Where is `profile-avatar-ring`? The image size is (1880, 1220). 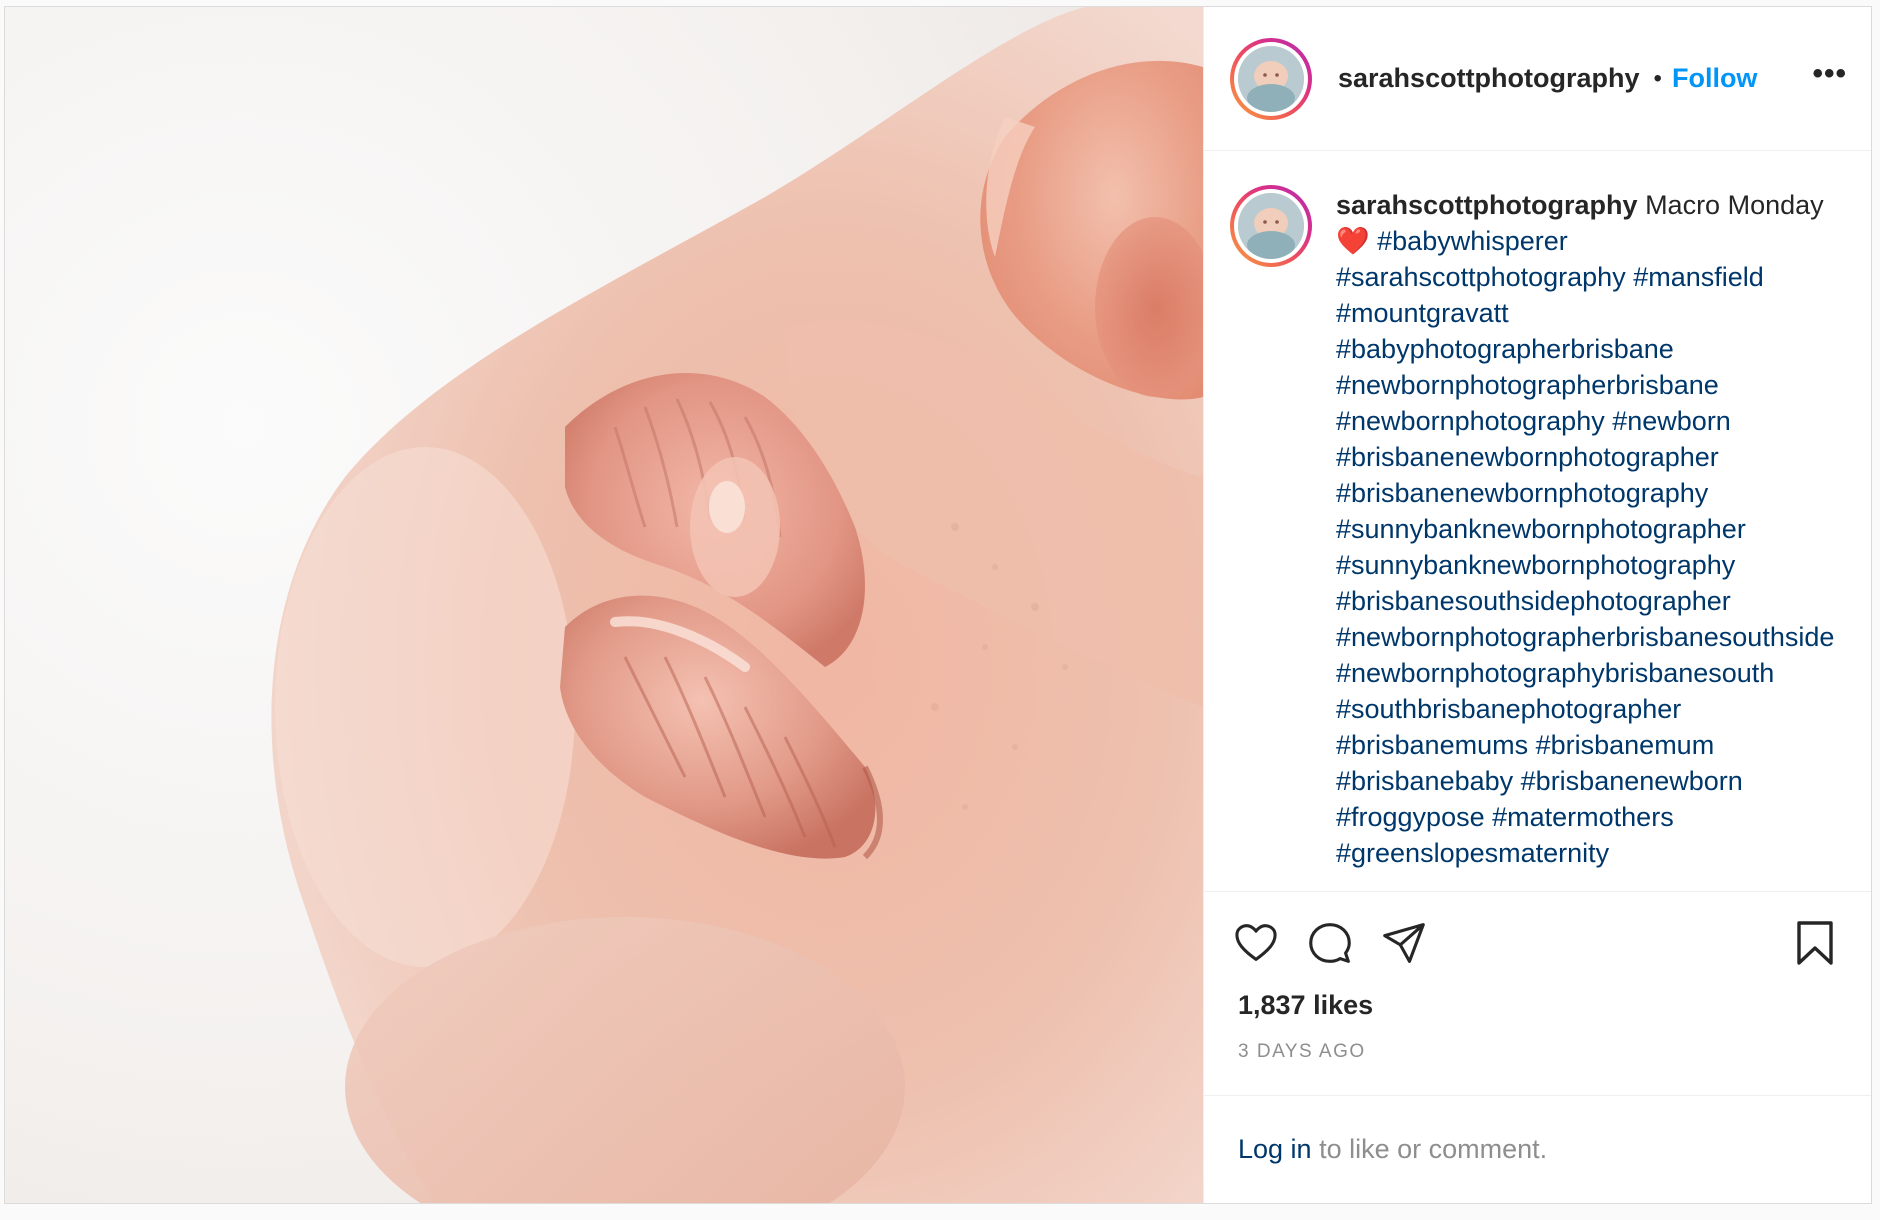 profile-avatar-ring is located at coordinates (1271, 78).